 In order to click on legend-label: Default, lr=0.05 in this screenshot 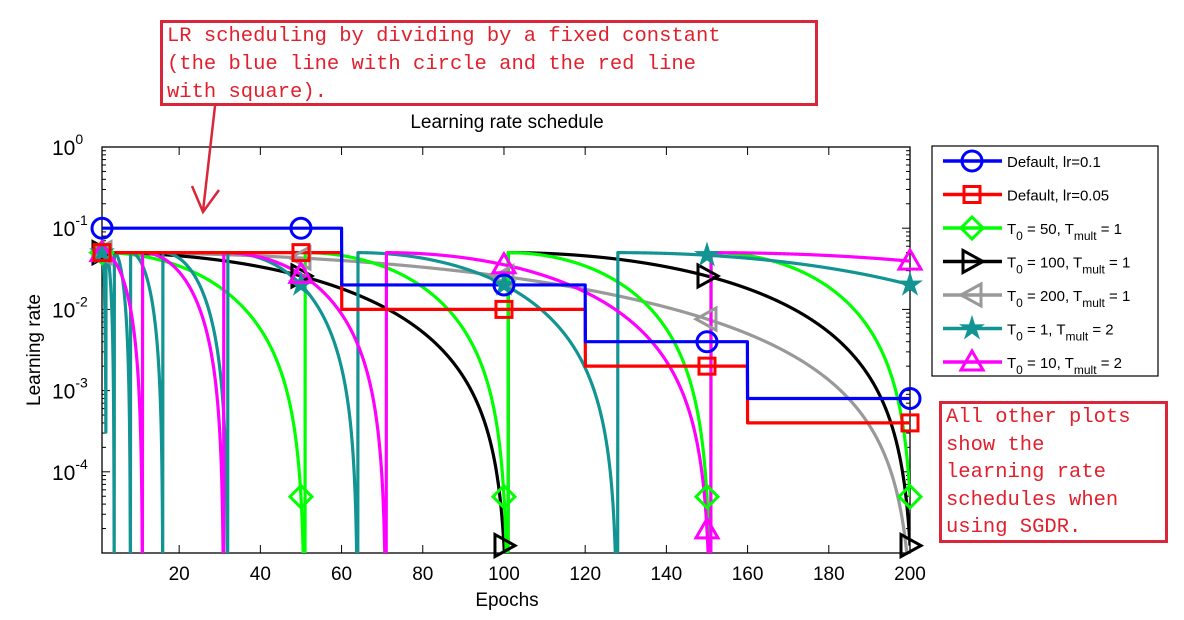, I will do `click(1058, 196)`.